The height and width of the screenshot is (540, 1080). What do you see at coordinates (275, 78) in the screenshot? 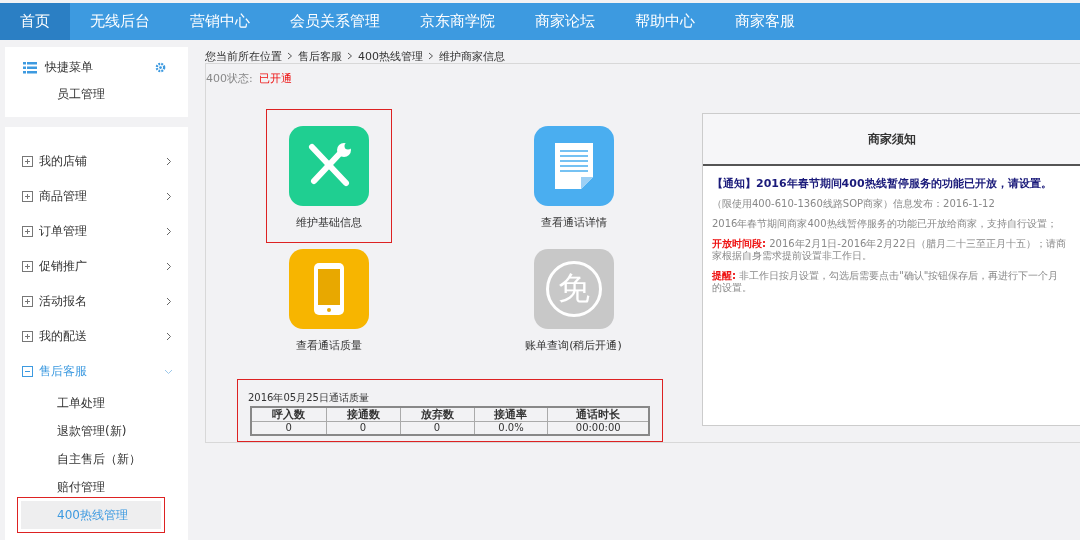
I see `status-value: 已开通` at bounding box center [275, 78].